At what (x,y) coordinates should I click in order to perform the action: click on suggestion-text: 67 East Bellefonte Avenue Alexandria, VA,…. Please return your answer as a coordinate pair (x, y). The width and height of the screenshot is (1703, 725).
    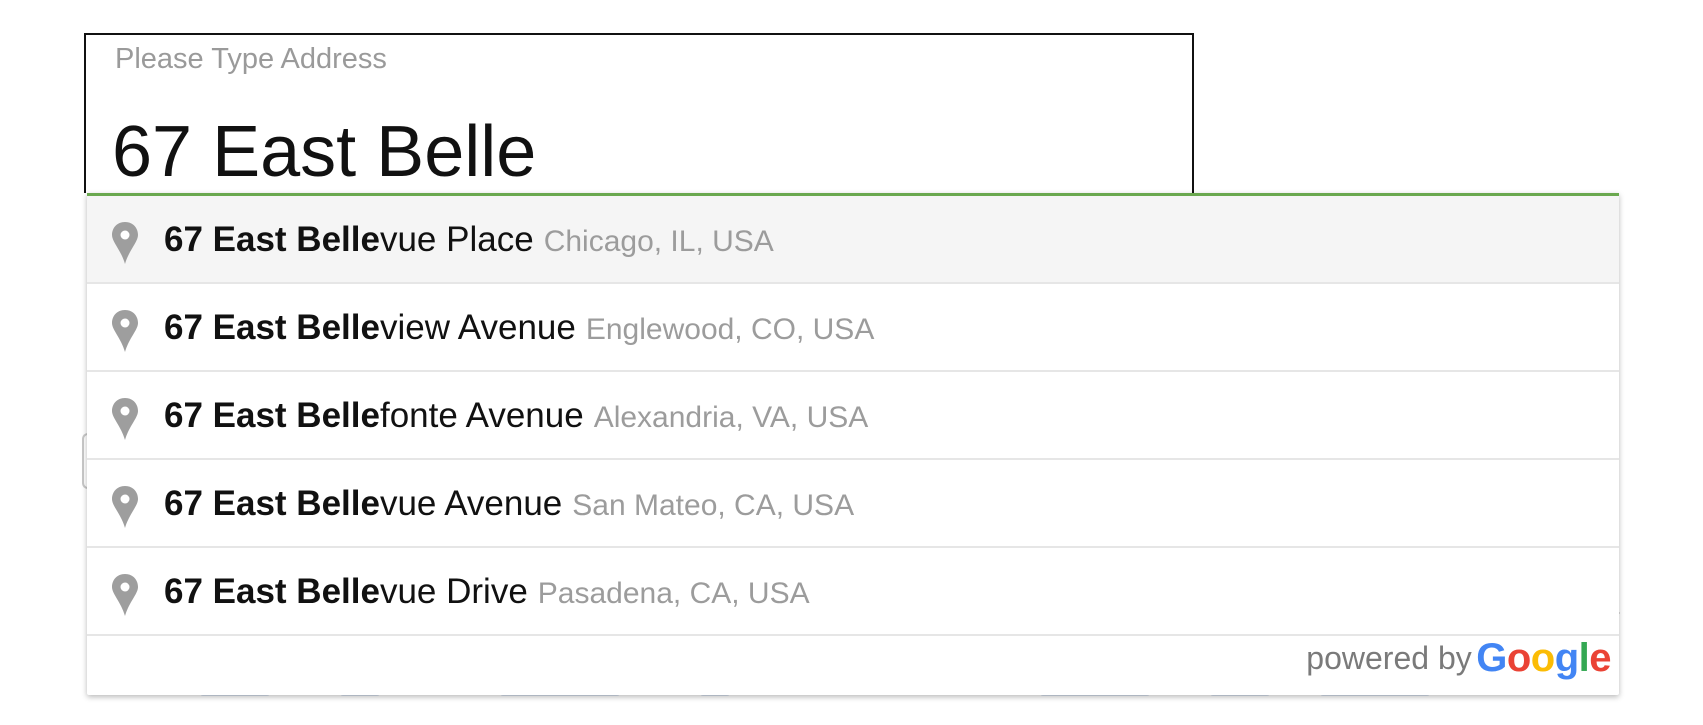
    Looking at the image, I should click on (516, 416).